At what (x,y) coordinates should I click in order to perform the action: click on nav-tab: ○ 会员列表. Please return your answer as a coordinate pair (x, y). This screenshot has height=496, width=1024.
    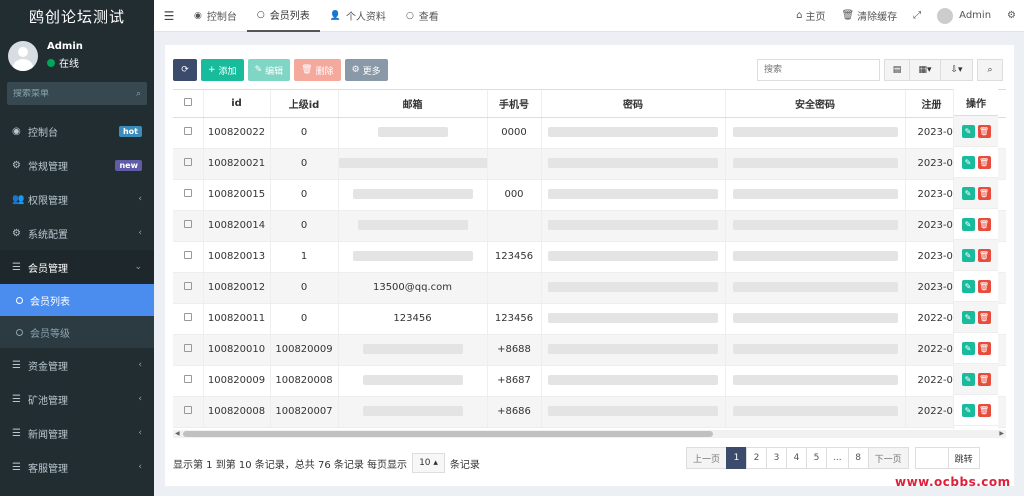
    Looking at the image, I should click on (283, 16).